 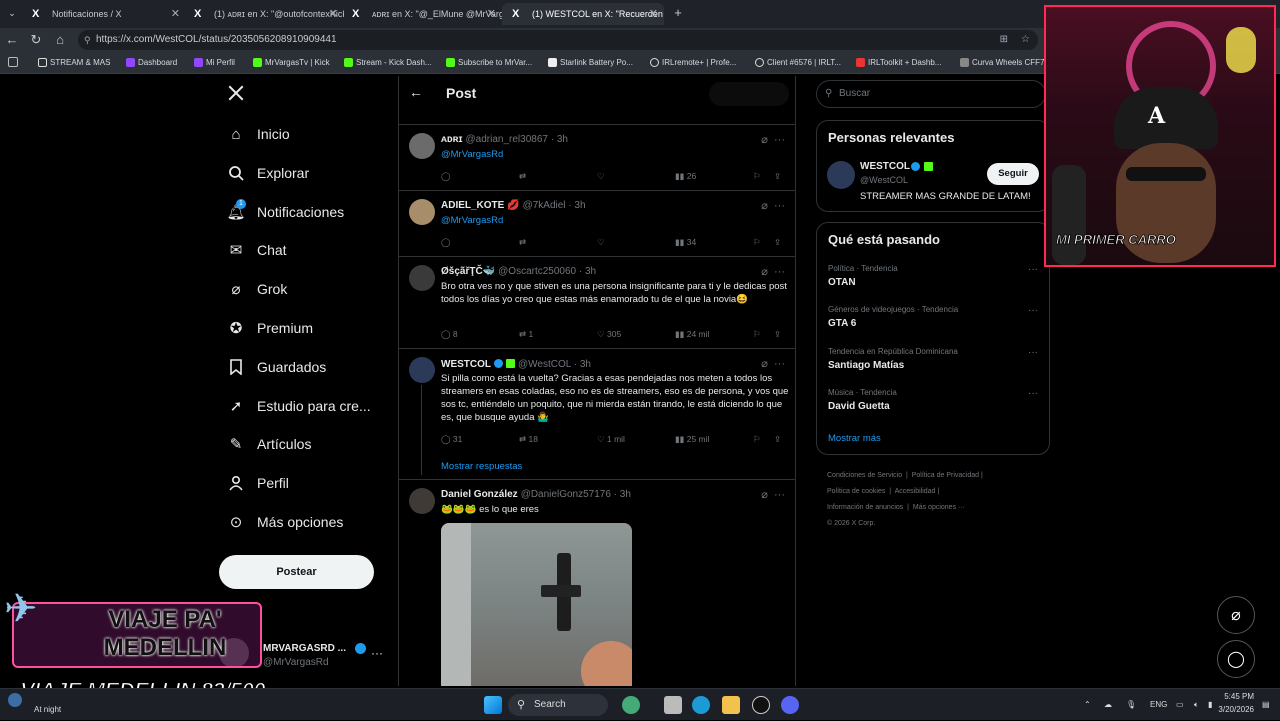 I want to click on trend-item: Política · Tendencia OTAN ···, so click(x=933, y=276).